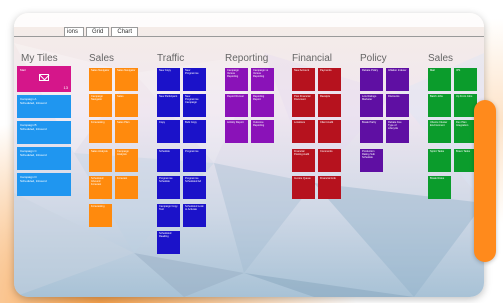 Image resolution: width=503 pixels, height=303 pixels. What do you see at coordinates (168, 105) in the screenshot?
I see `traffic-tile: New Participant` at bounding box center [168, 105].